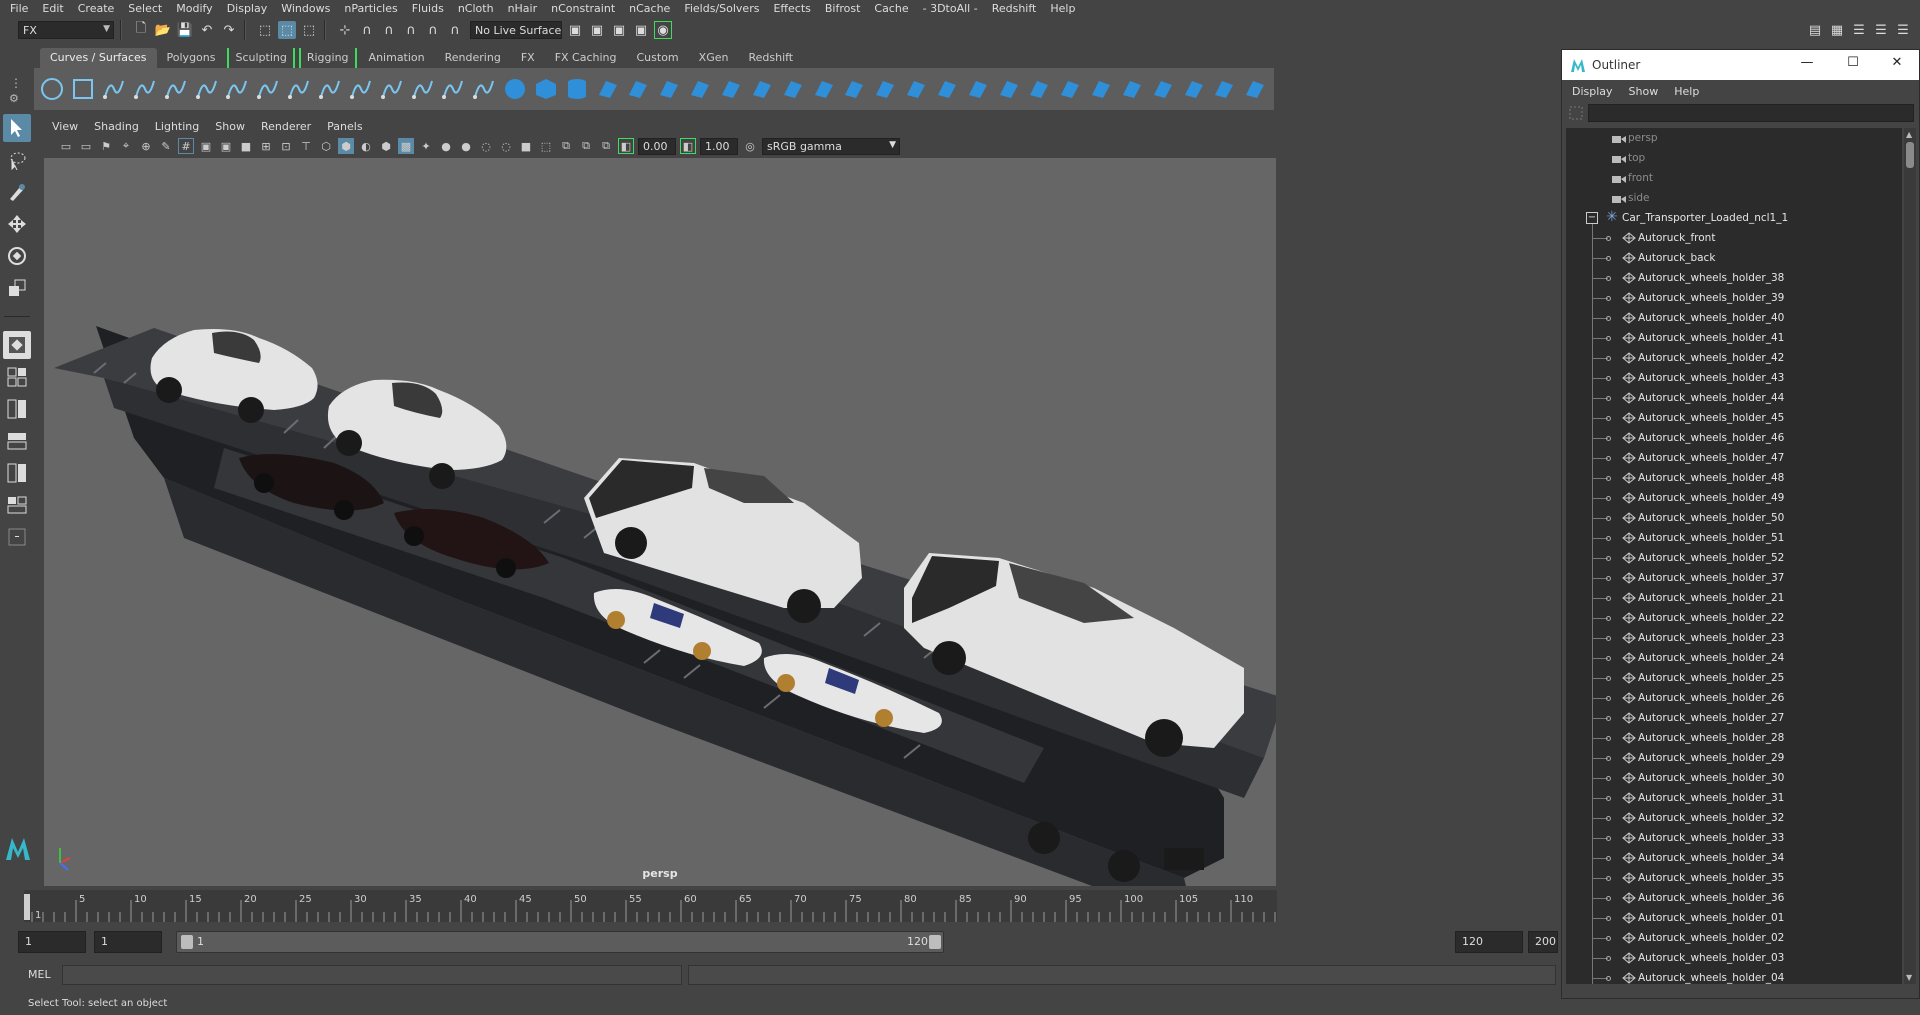 Image resolution: width=1920 pixels, height=1015 pixels. I want to click on image-plane-icon: ⌖, so click(126, 146).